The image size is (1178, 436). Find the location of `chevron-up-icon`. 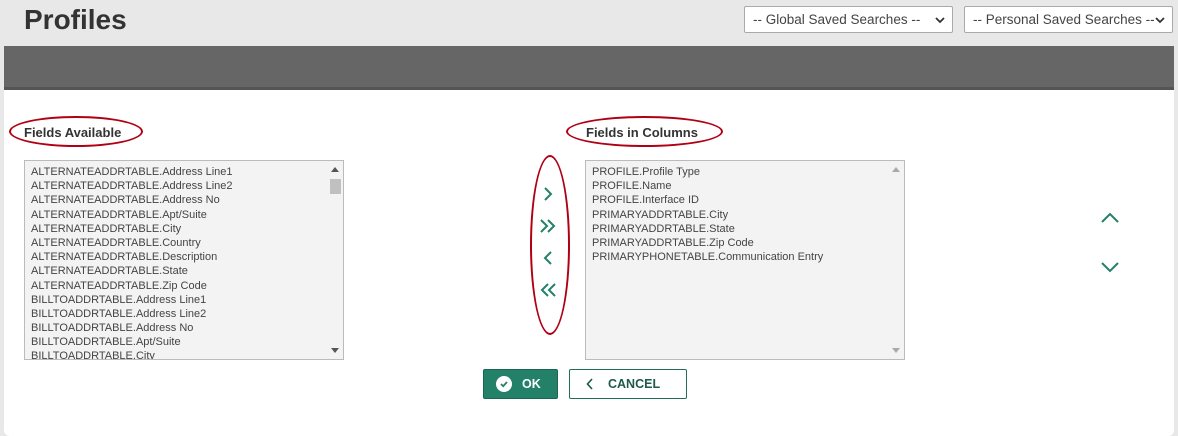

chevron-up-icon is located at coordinates (1110, 217).